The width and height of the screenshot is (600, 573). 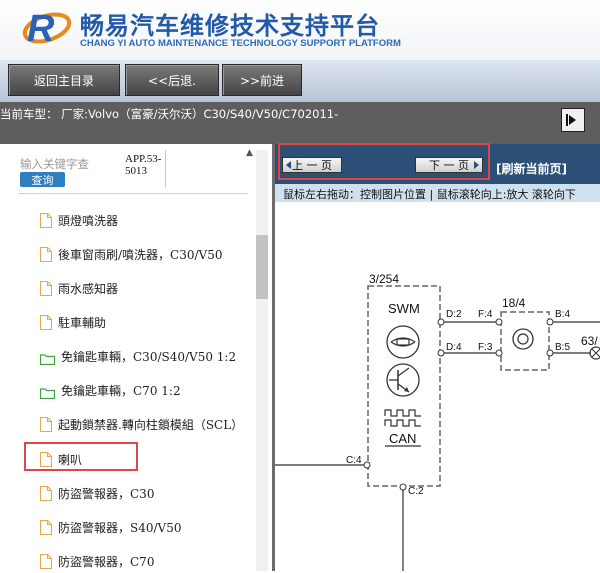 I want to click on nav-bar: 返回主目录 <<后退. >>前进, so click(x=300, y=81).